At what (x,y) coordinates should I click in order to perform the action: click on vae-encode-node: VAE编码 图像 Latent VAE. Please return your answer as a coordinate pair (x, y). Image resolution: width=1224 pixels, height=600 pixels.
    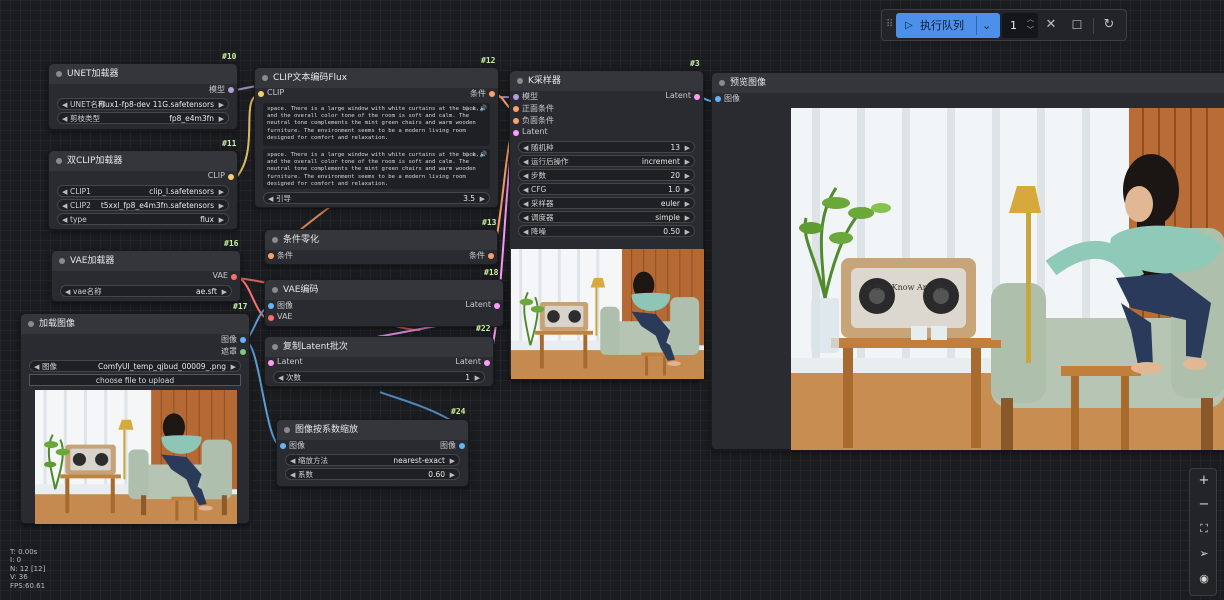
    Looking at the image, I should click on (384, 303).